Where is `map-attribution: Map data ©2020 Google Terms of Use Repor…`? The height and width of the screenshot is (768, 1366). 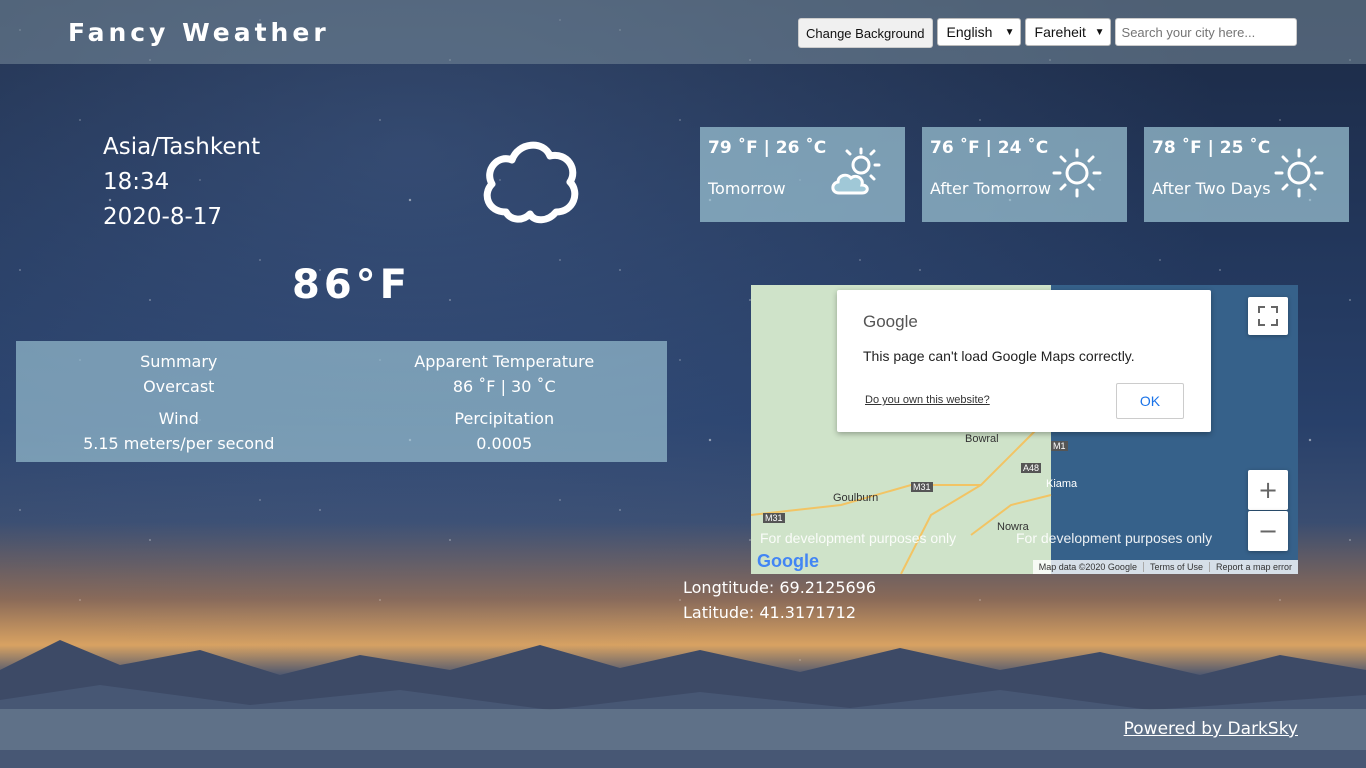 map-attribution: Map data ©2020 Google Terms of Use Repor… is located at coordinates (1165, 567).